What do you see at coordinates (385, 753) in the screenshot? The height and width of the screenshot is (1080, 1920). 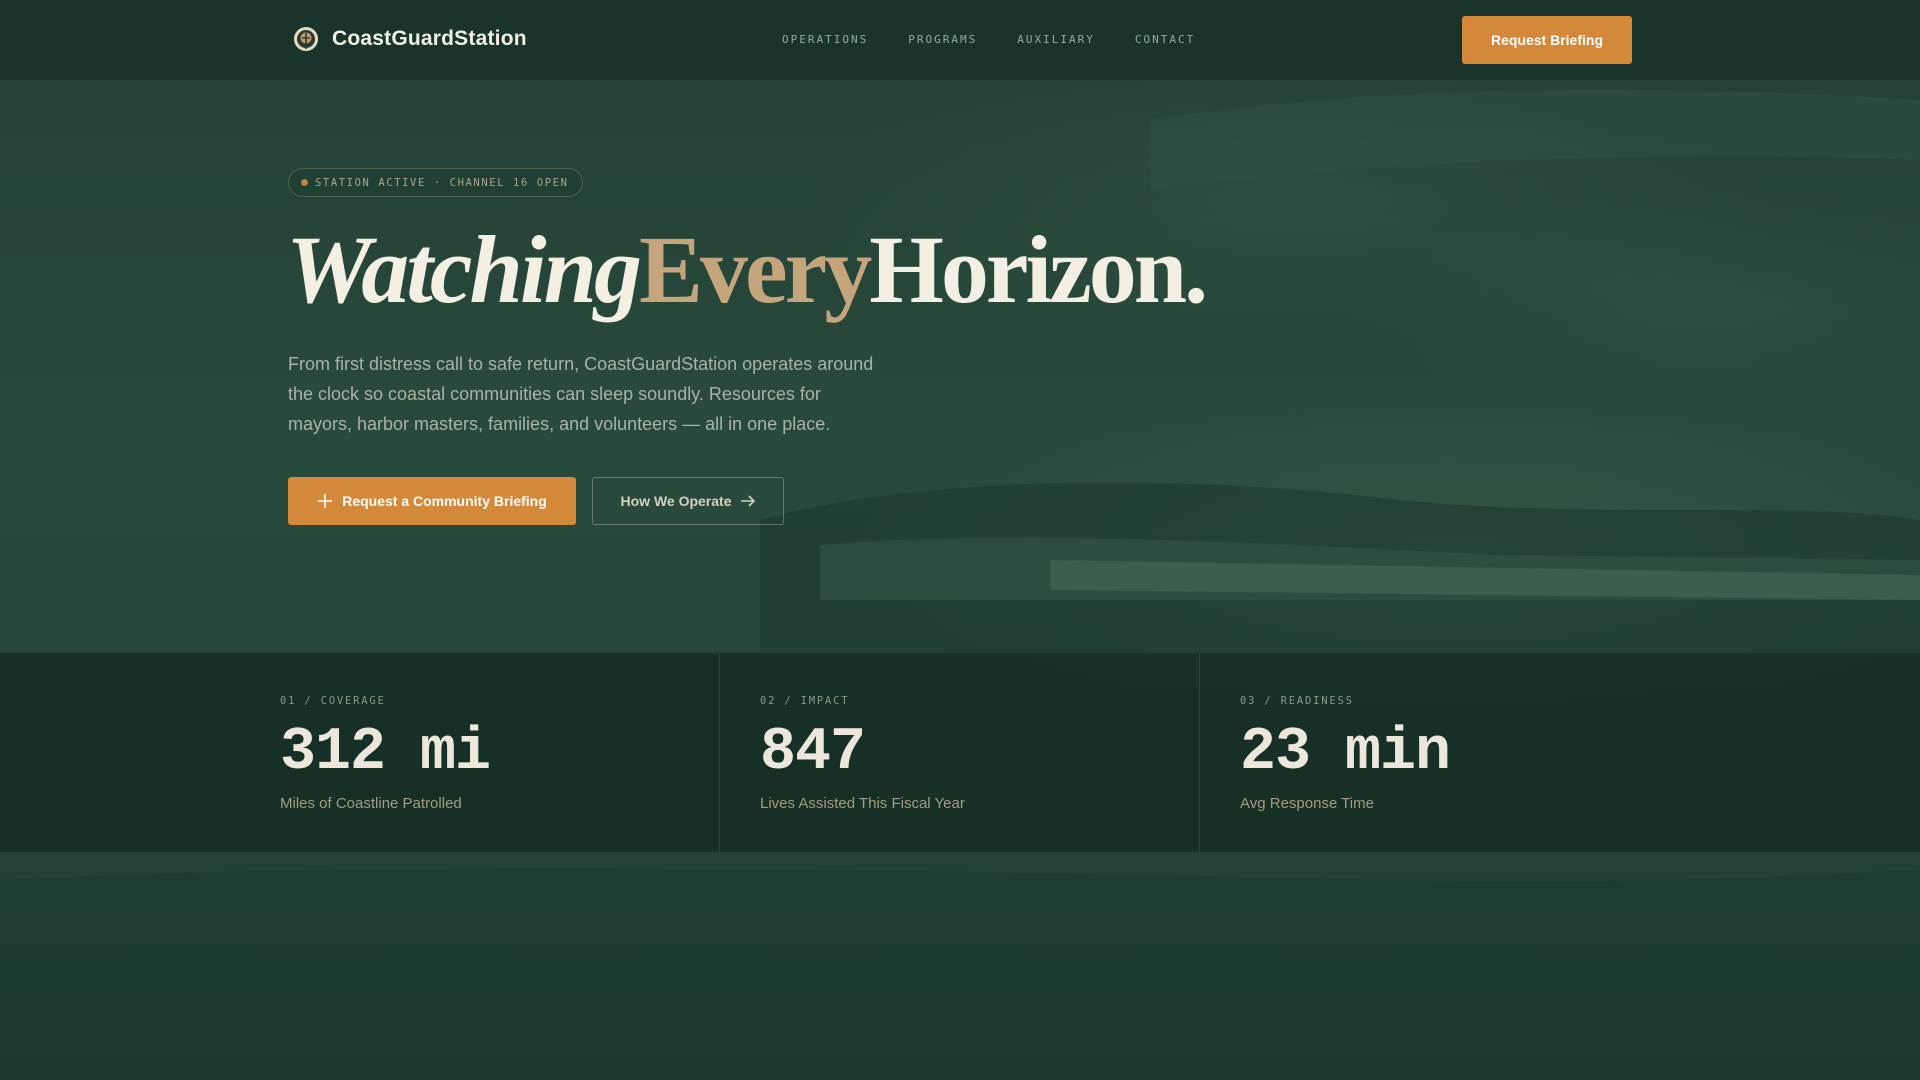 I see `stat-value: 312 mi` at bounding box center [385, 753].